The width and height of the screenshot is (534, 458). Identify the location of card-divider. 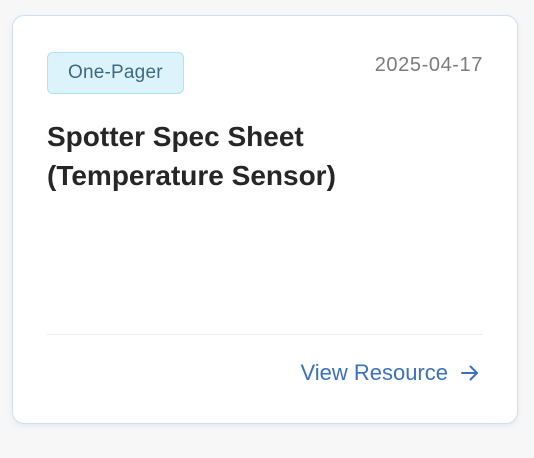
(265, 334).